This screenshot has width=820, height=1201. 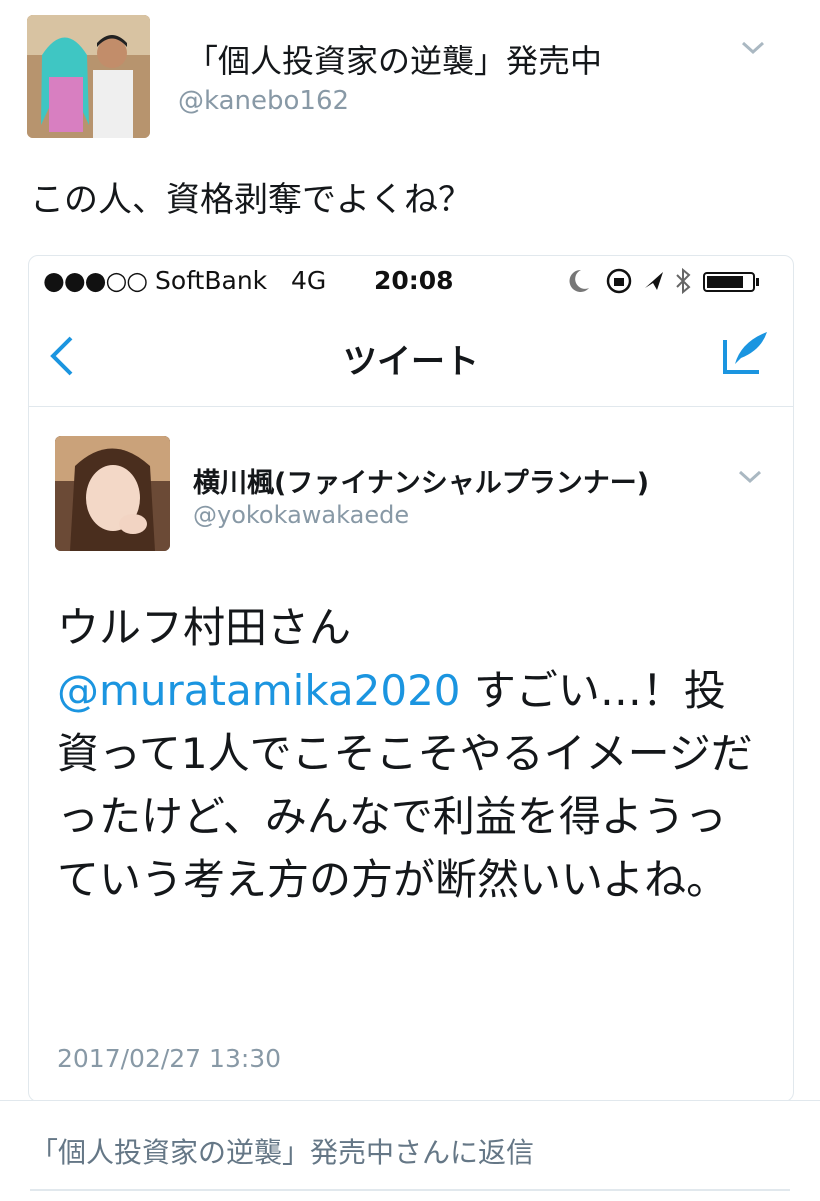 I want to click on signal-strength-icon: ●●●○○, so click(x=95, y=280).